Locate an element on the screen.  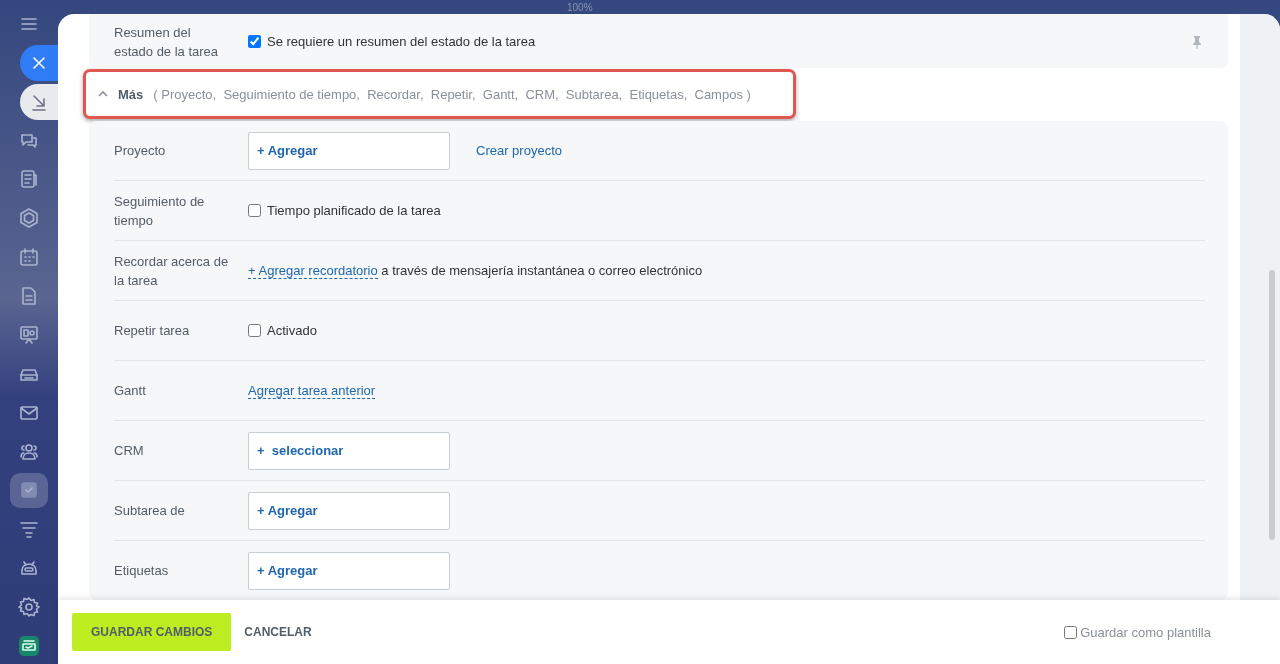
field-label: Etiquetas is located at coordinates (142, 571).